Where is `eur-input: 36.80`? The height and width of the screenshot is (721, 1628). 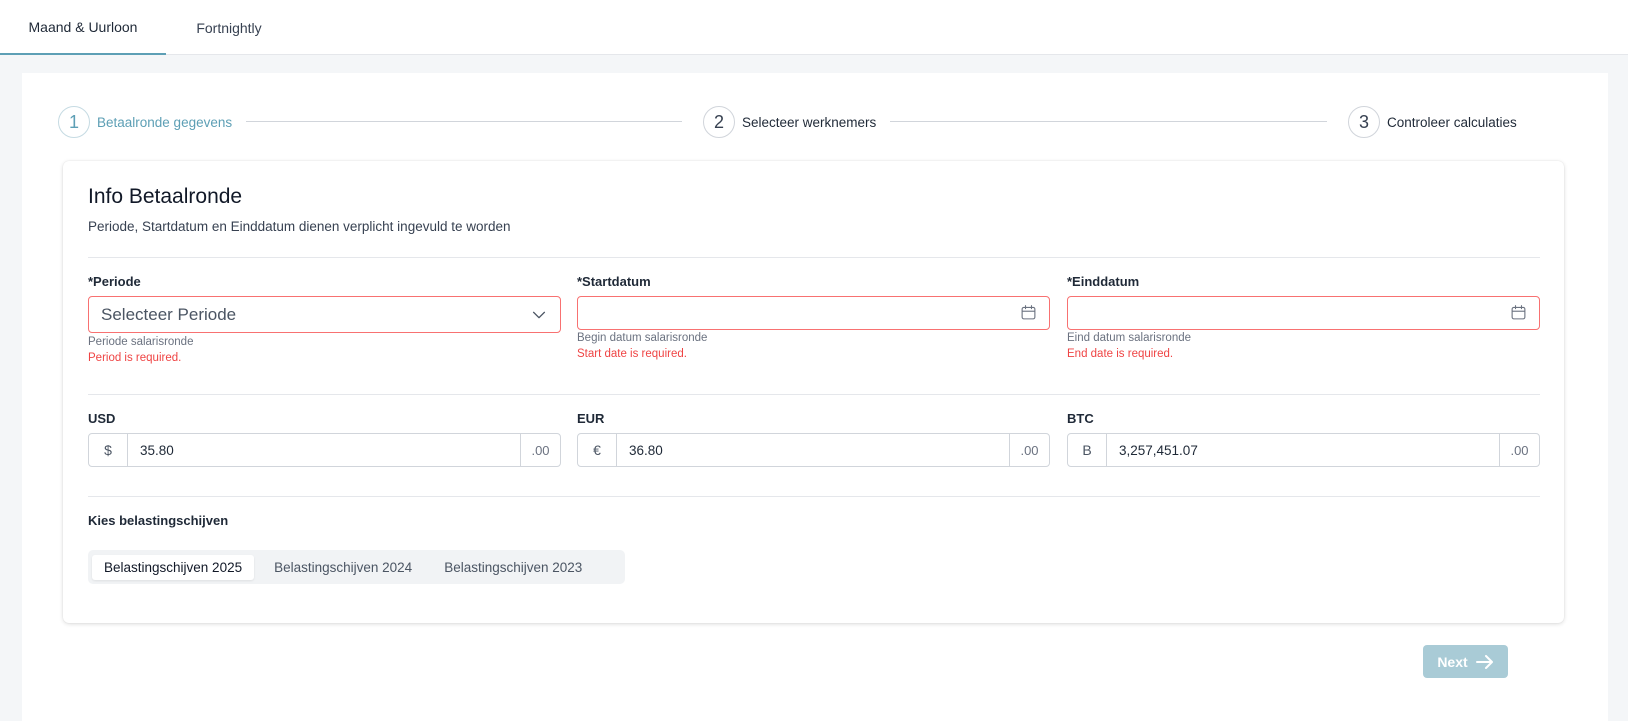
eur-input: 36.80 is located at coordinates (813, 450).